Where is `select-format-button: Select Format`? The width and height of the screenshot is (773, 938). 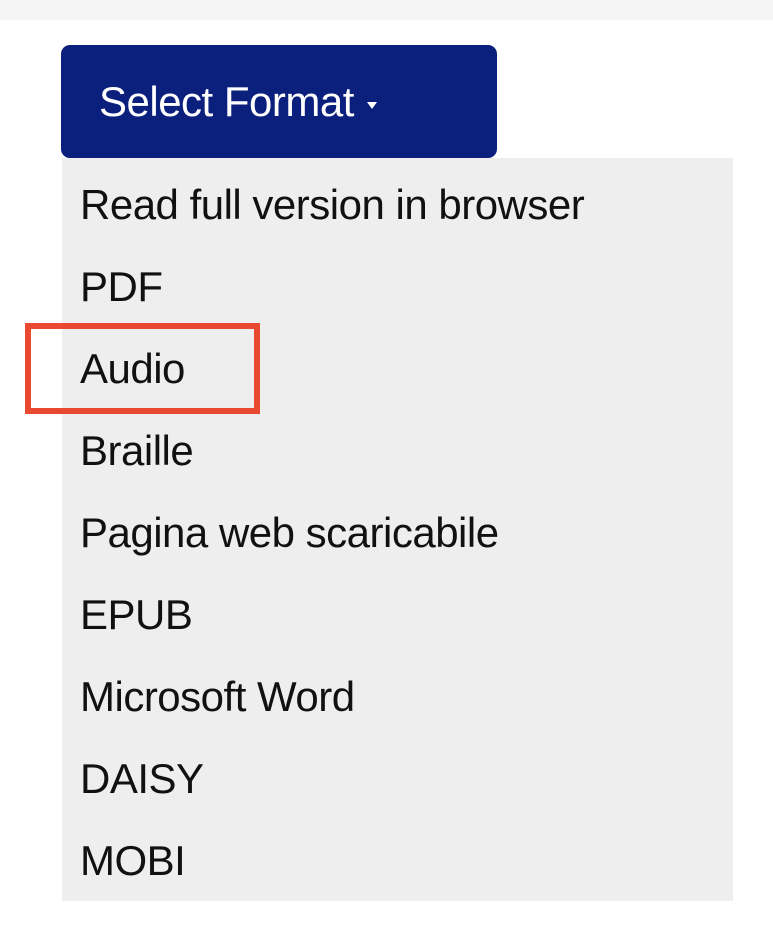 select-format-button: Select Format is located at coordinates (279, 101).